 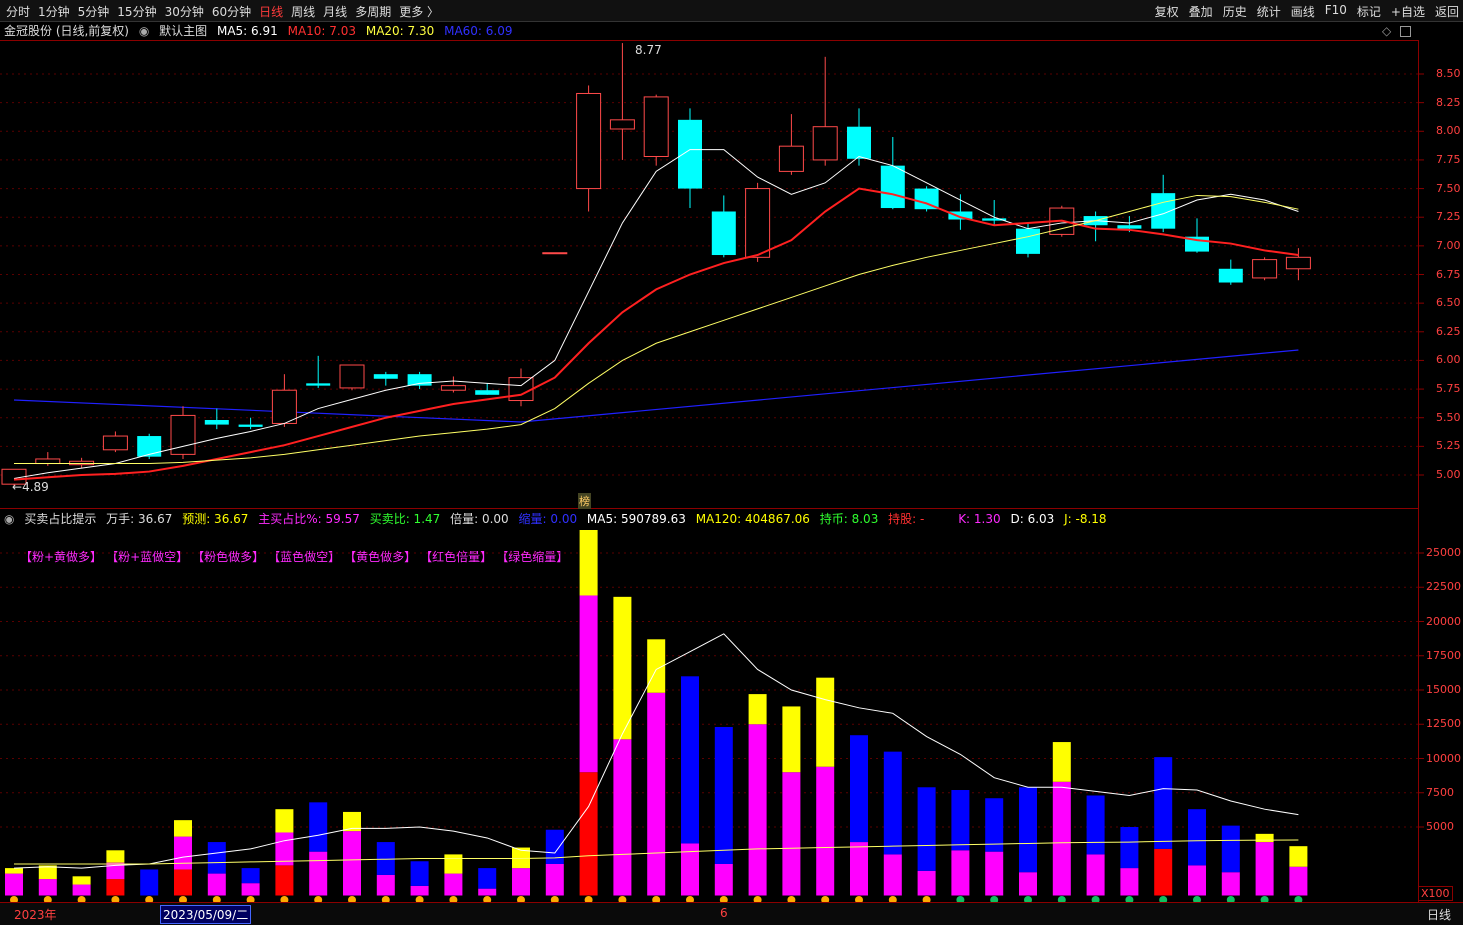 I want to click on period-label: 日线, so click(x=1439, y=914).